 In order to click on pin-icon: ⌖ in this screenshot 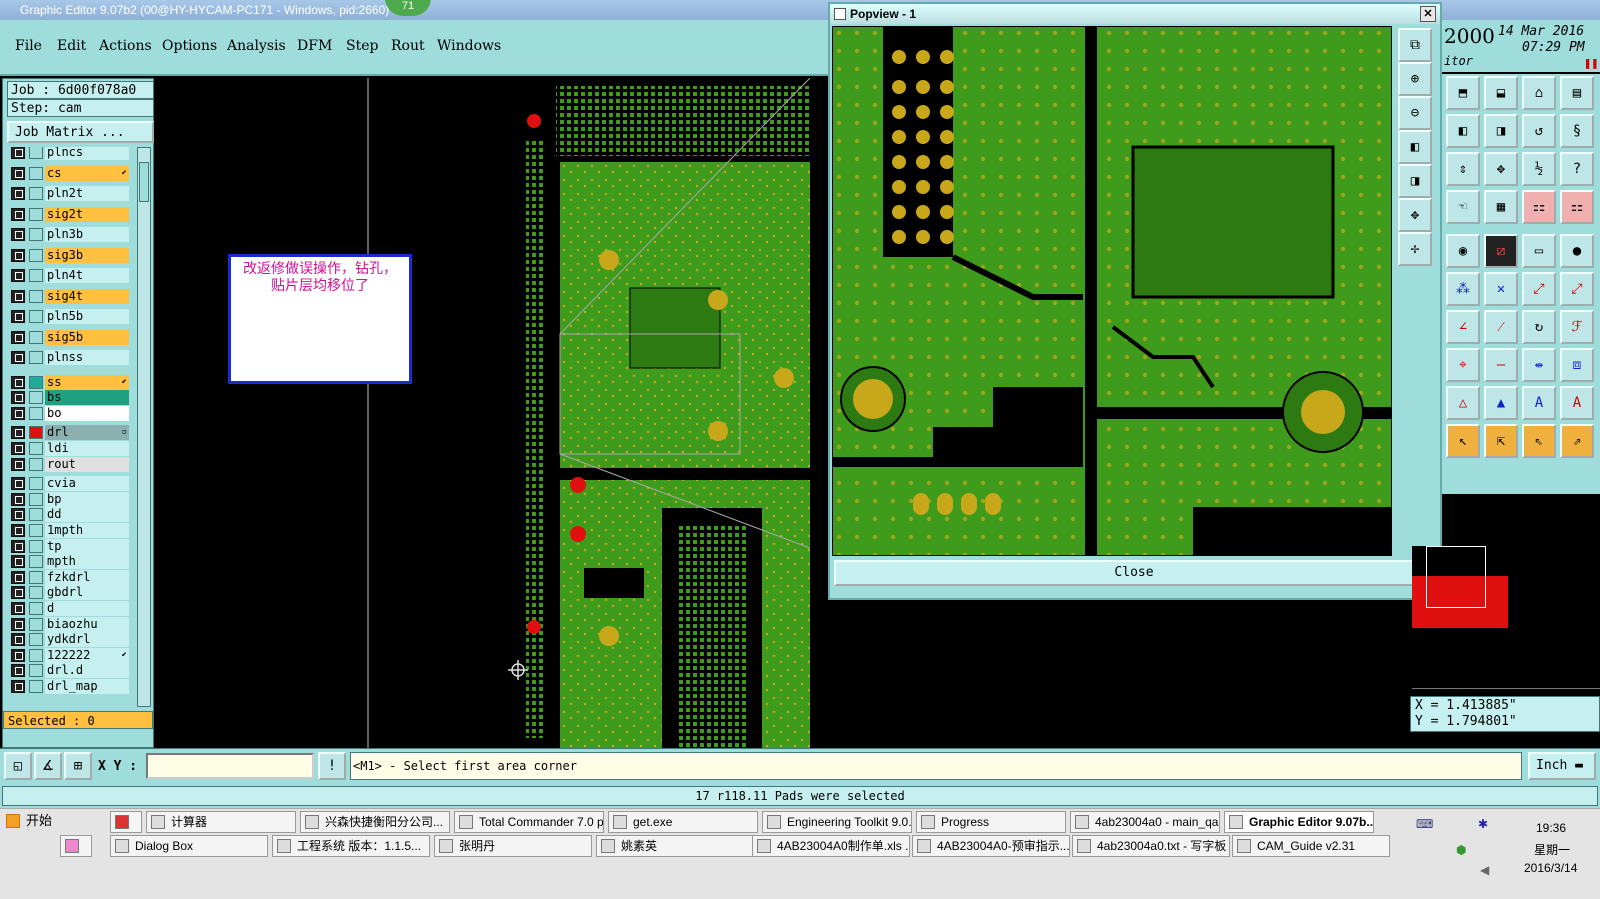, I will do `click(1463, 365)`.